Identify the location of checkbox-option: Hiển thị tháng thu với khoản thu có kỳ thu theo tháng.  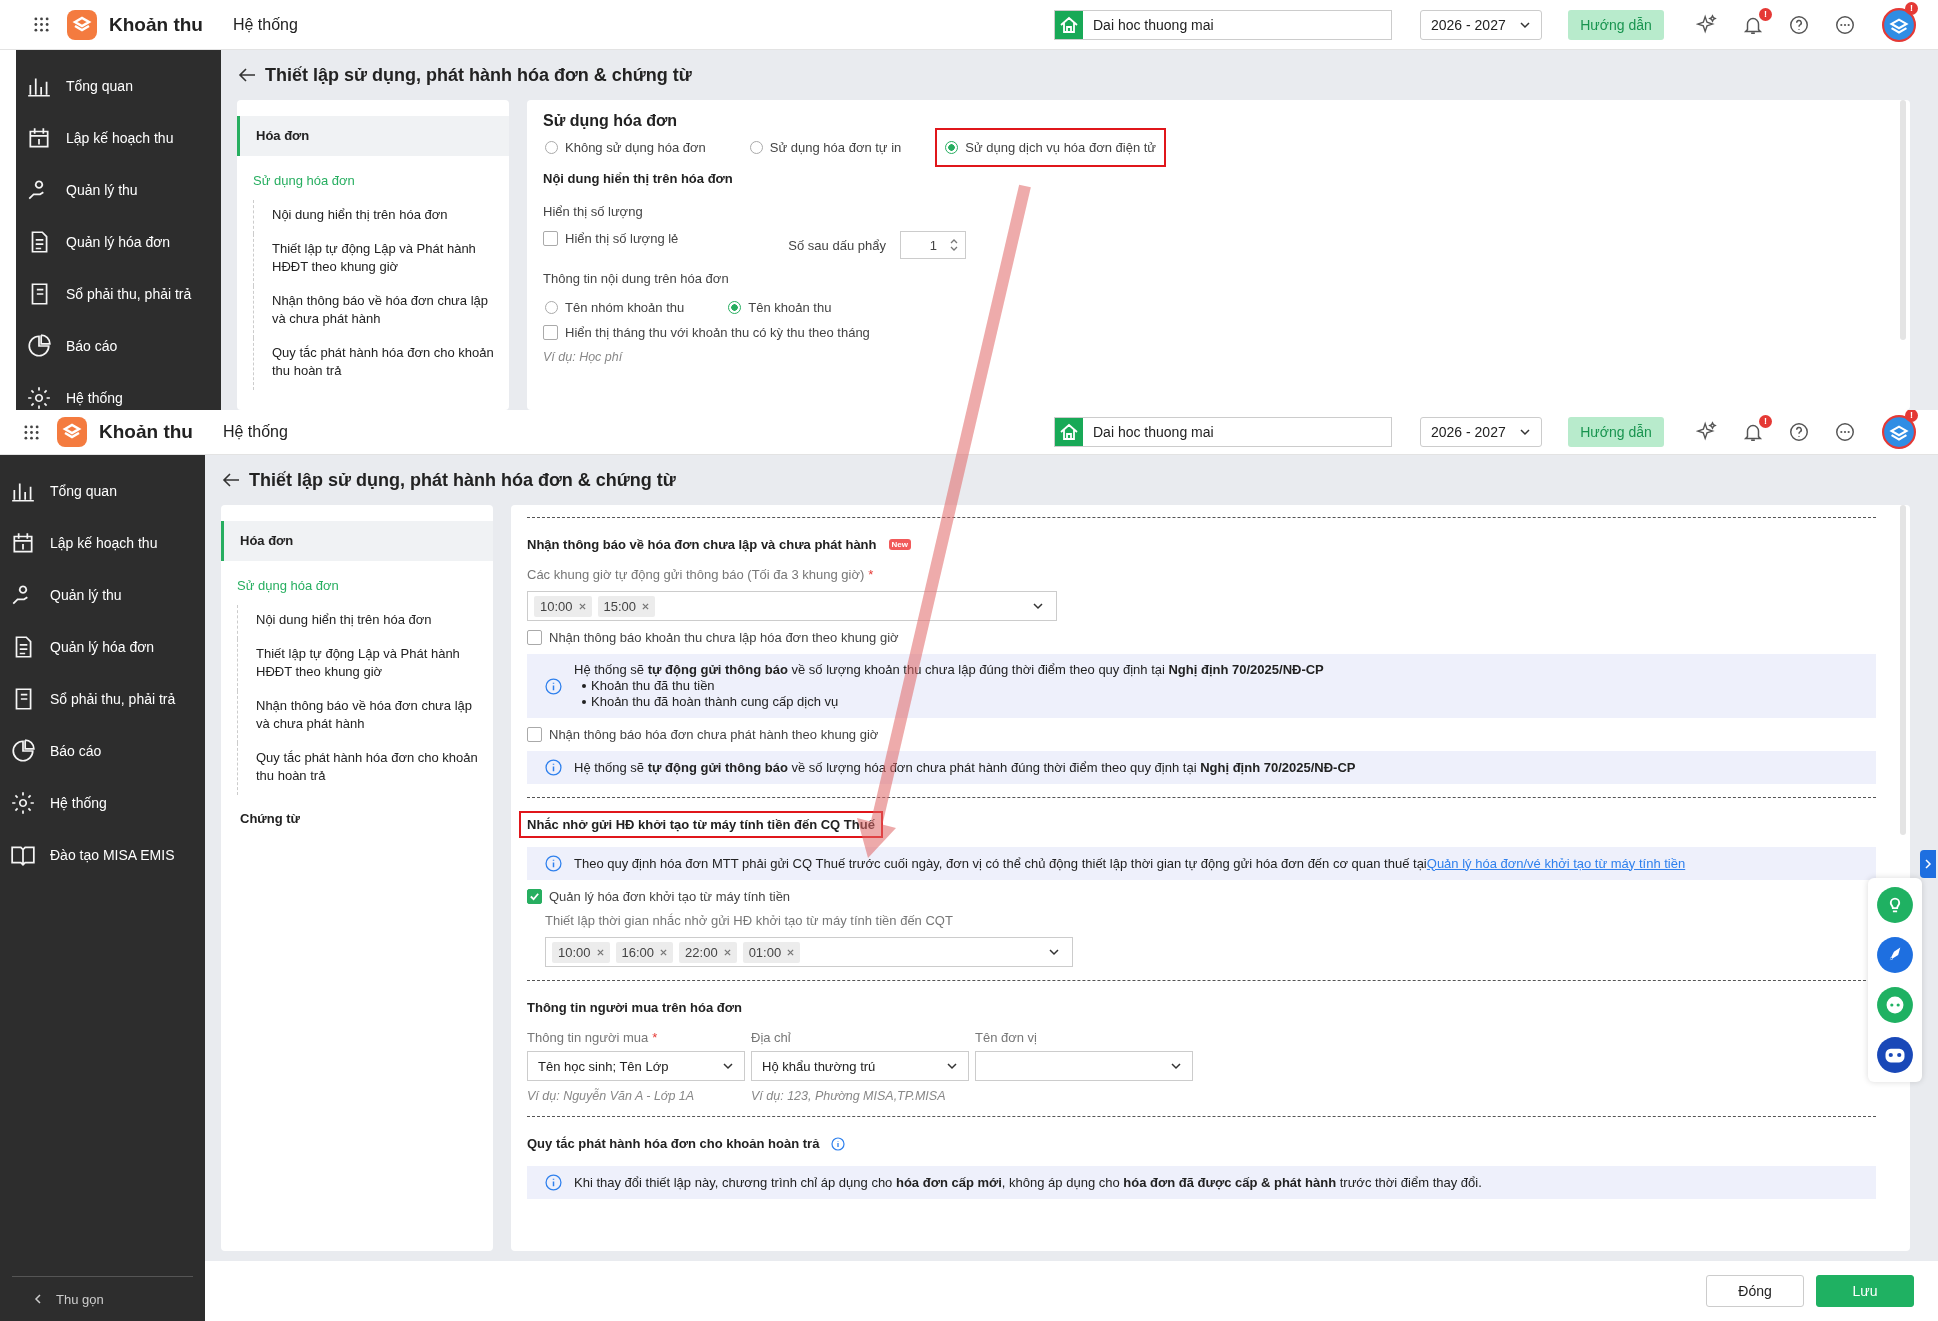
(706, 332).